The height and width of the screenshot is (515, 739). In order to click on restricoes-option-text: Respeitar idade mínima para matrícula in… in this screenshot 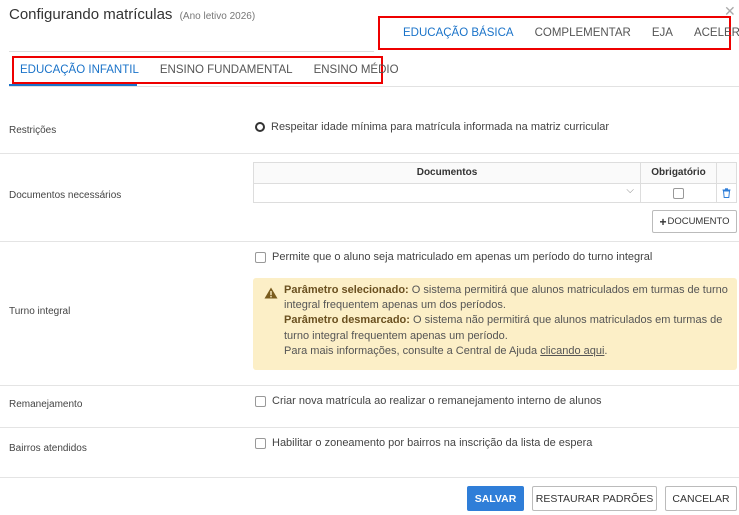, I will do `click(440, 127)`.